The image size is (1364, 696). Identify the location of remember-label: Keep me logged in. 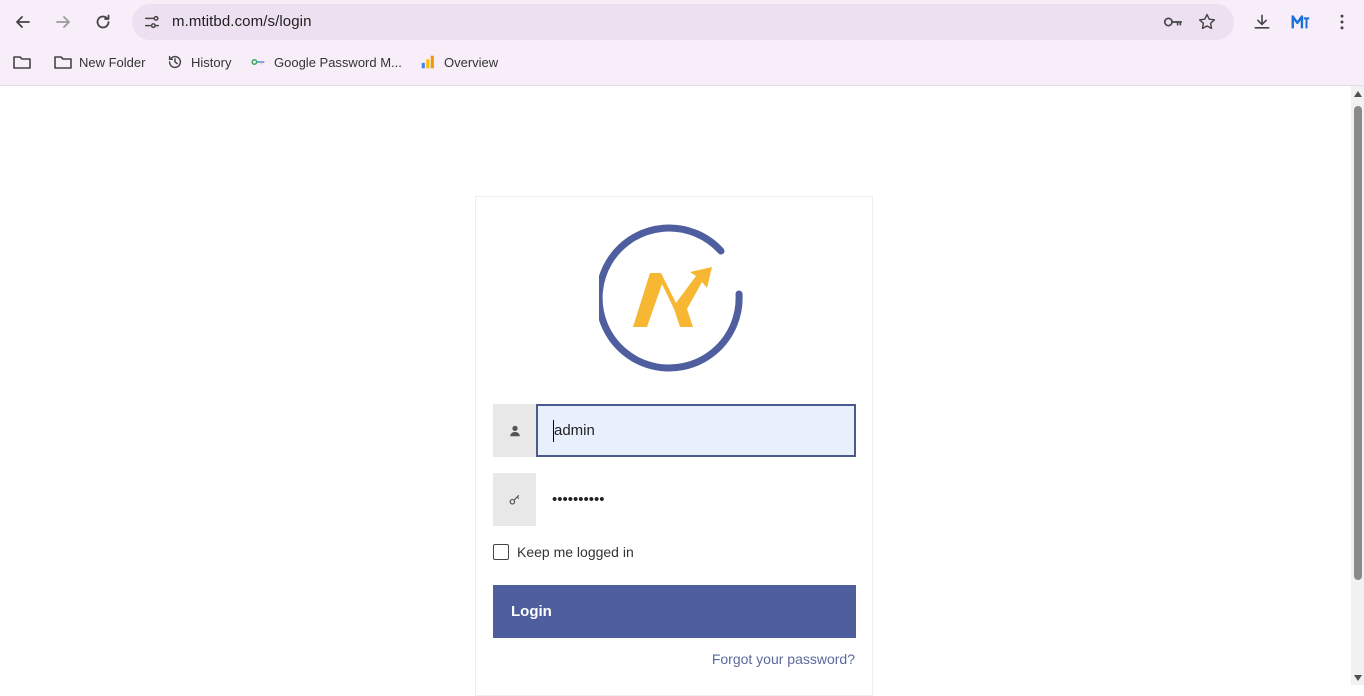
(575, 552).